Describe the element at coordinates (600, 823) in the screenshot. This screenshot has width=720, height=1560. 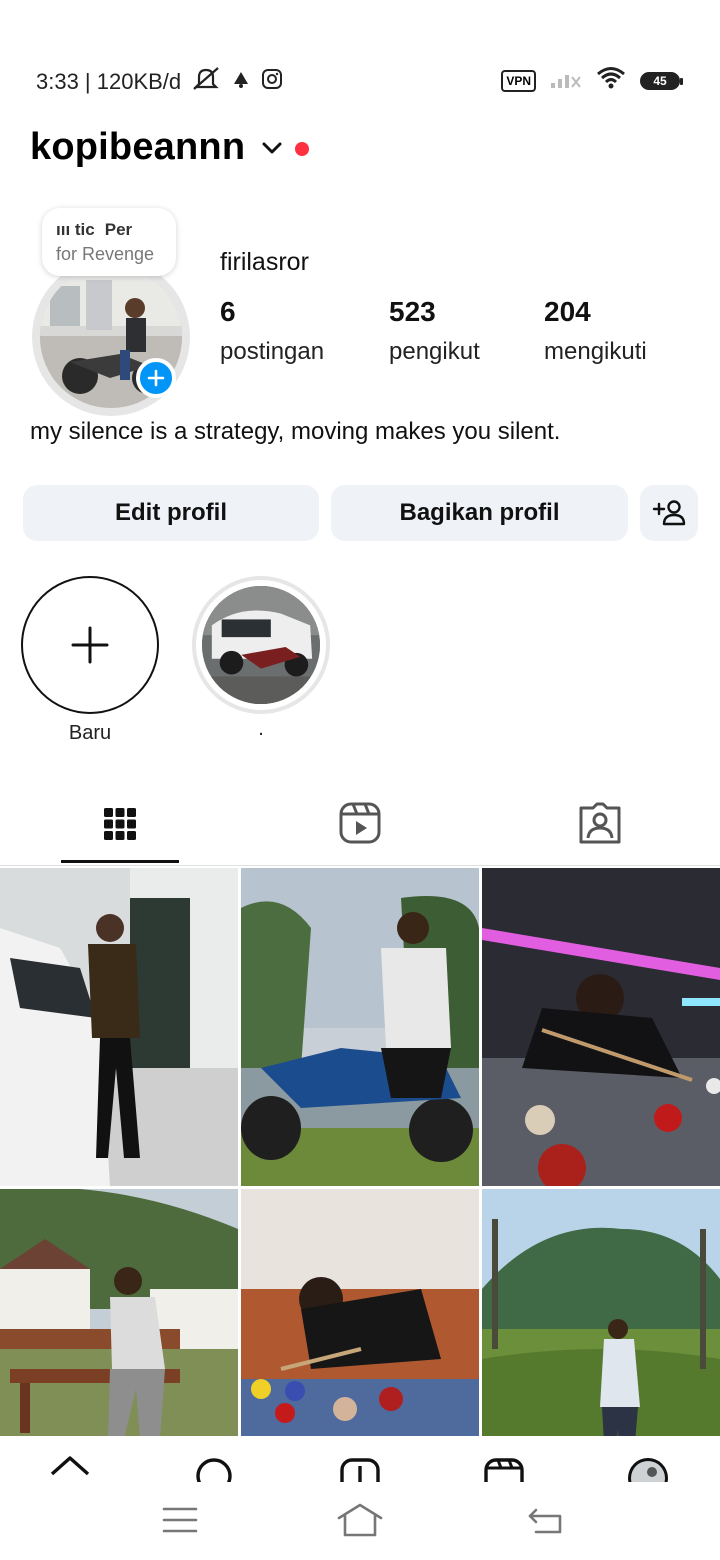
I see `tagged-icon` at that location.